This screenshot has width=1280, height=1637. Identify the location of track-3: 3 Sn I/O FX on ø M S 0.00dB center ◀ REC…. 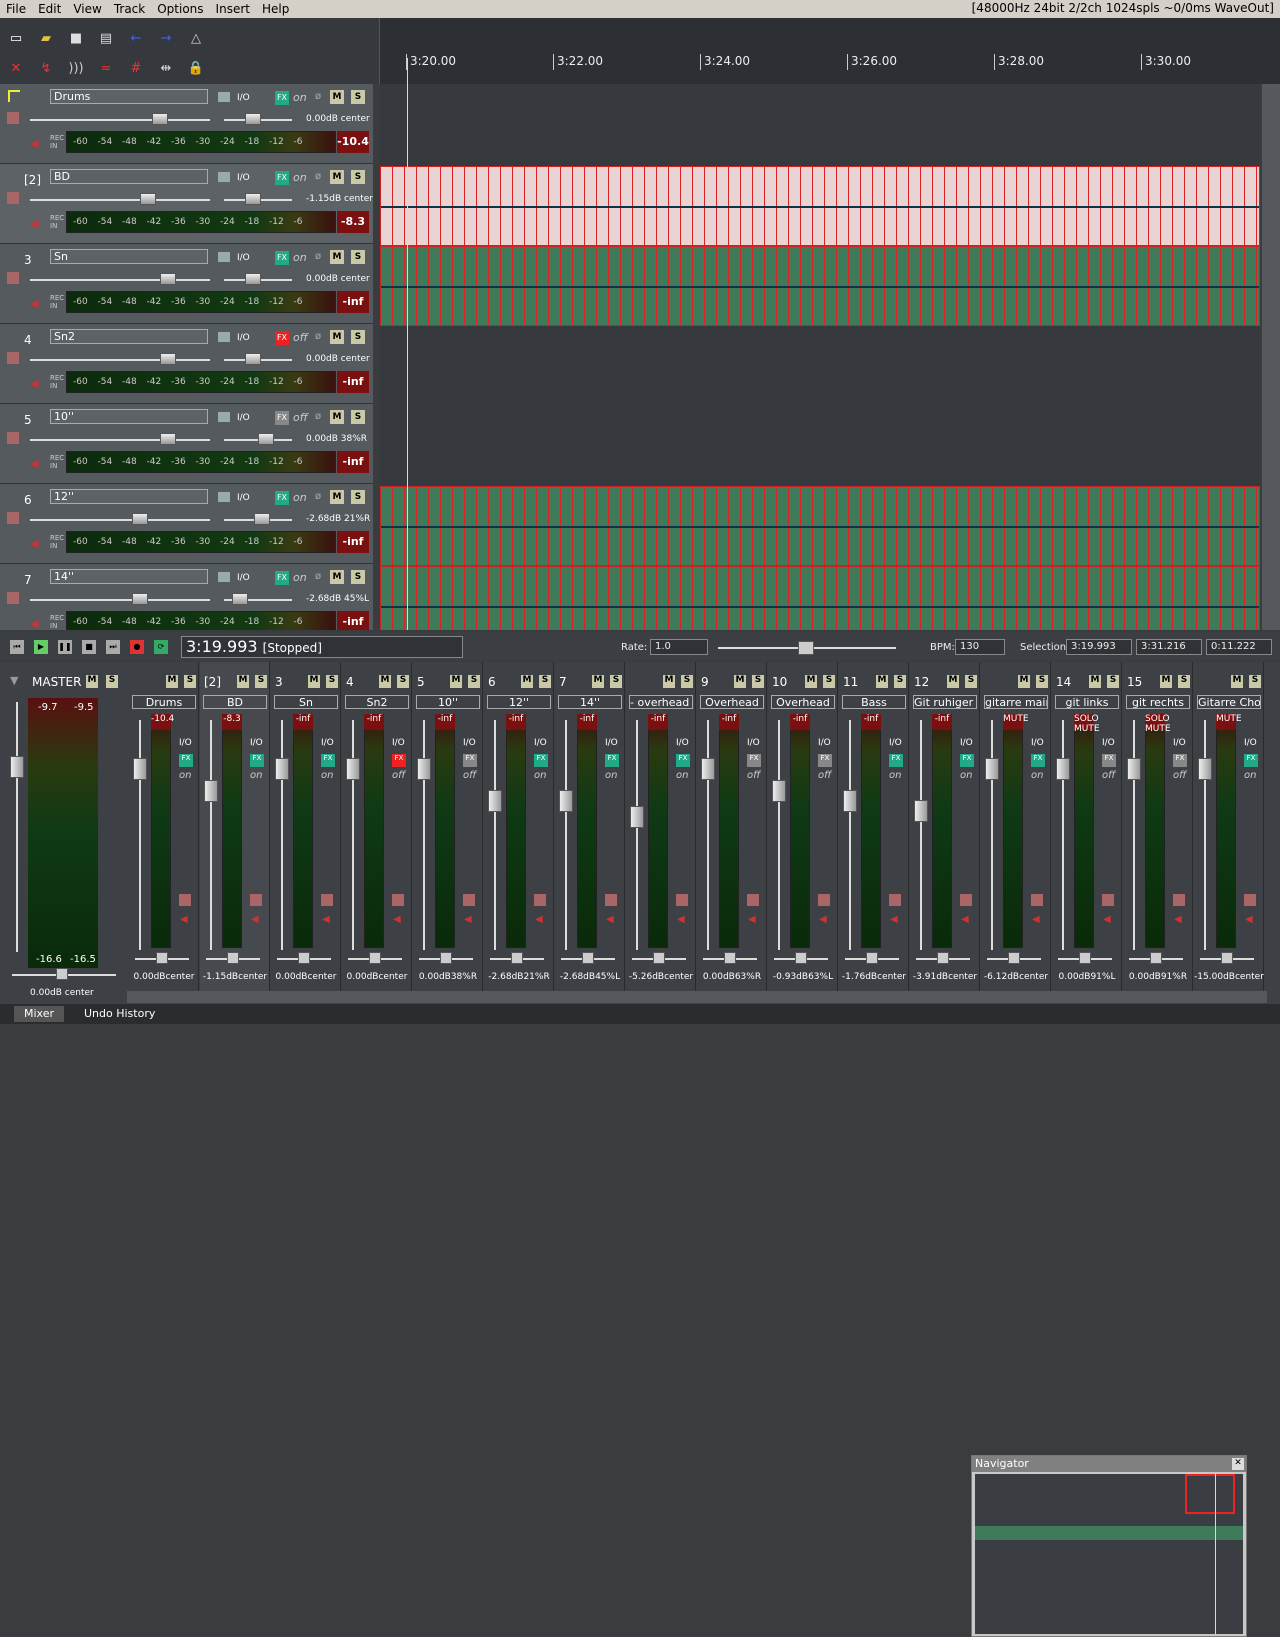
(186, 284).